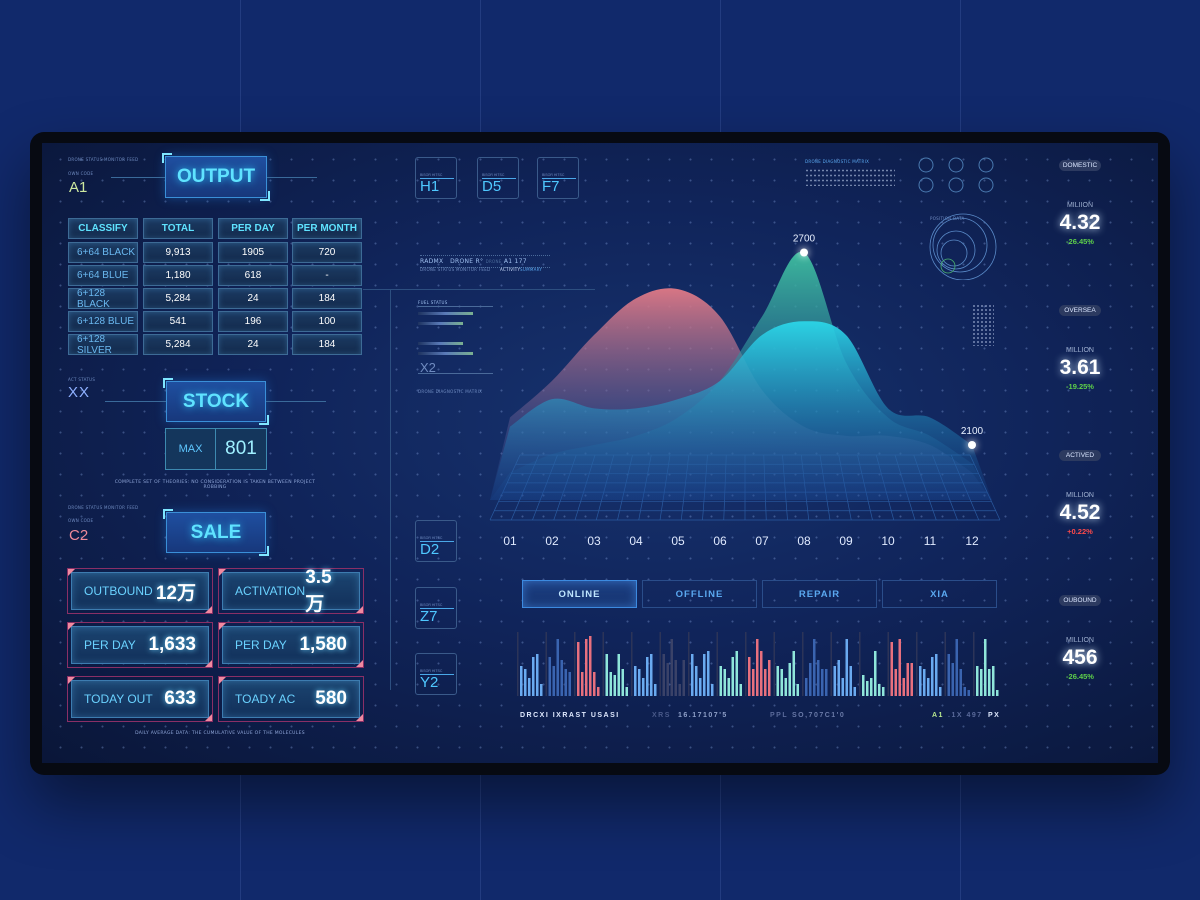 The width and height of the screenshot is (1200, 900). I want to click on x-tick-label: 08, so click(804, 541).